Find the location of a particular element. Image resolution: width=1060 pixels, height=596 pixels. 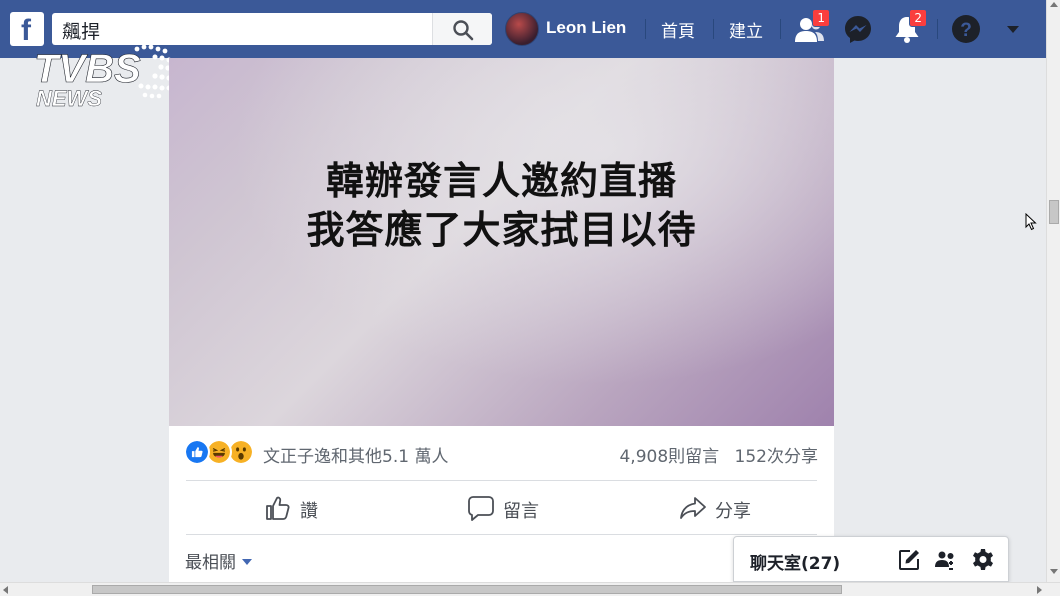

scroll-down-icon is located at coordinates (1054, 571).